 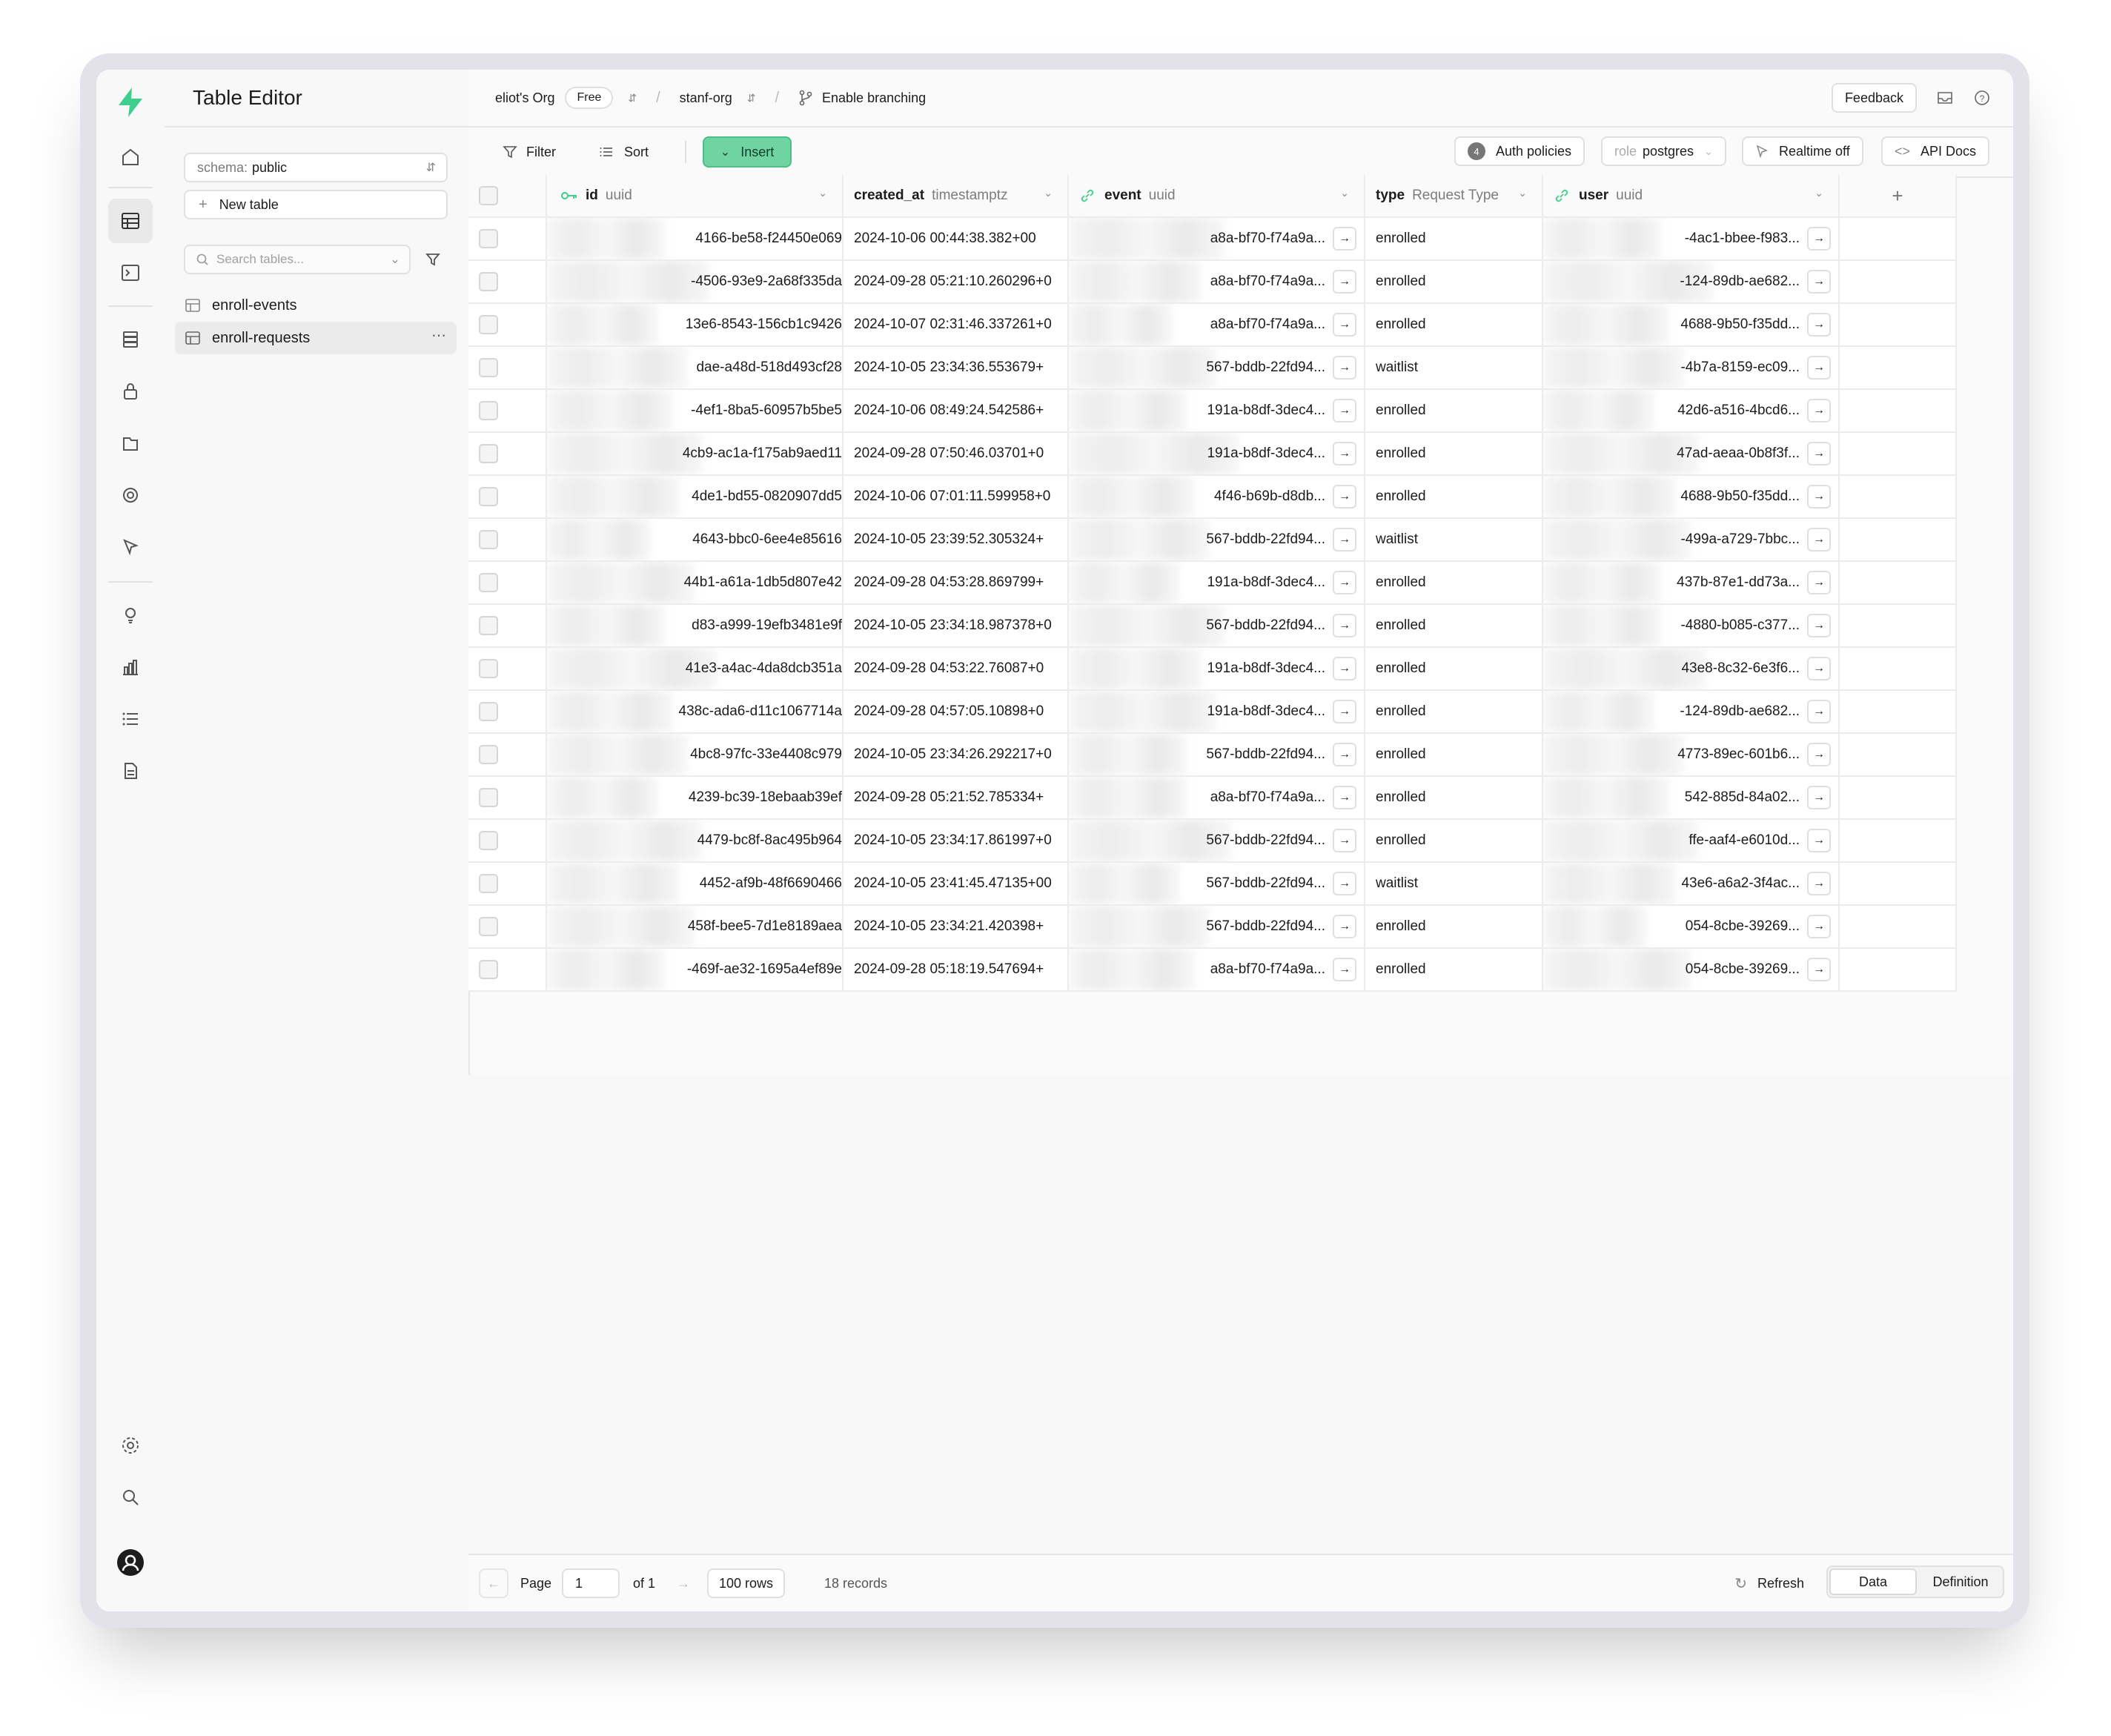 What do you see at coordinates (130, 392) in the screenshot?
I see `auth-lock-icon` at bounding box center [130, 392].